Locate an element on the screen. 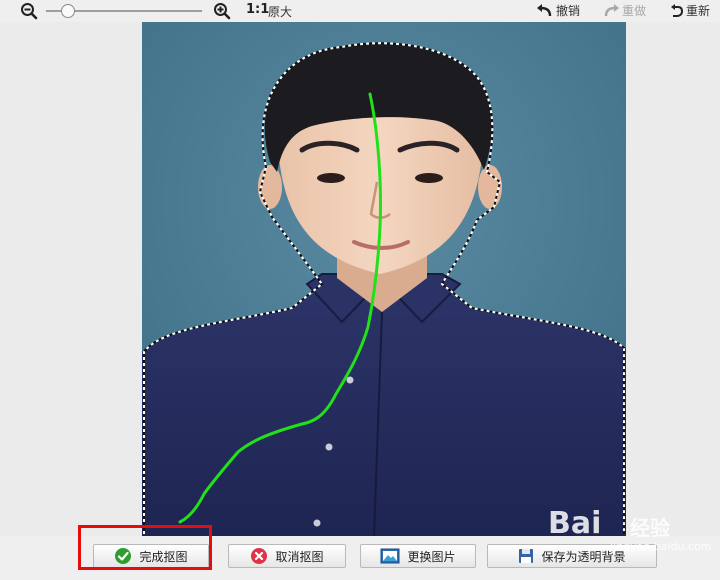 Image resolution: width=720 pixels, height=580 pixels. cancel-cutout-label: 取消抠图 is located at coordinates (299, 556).